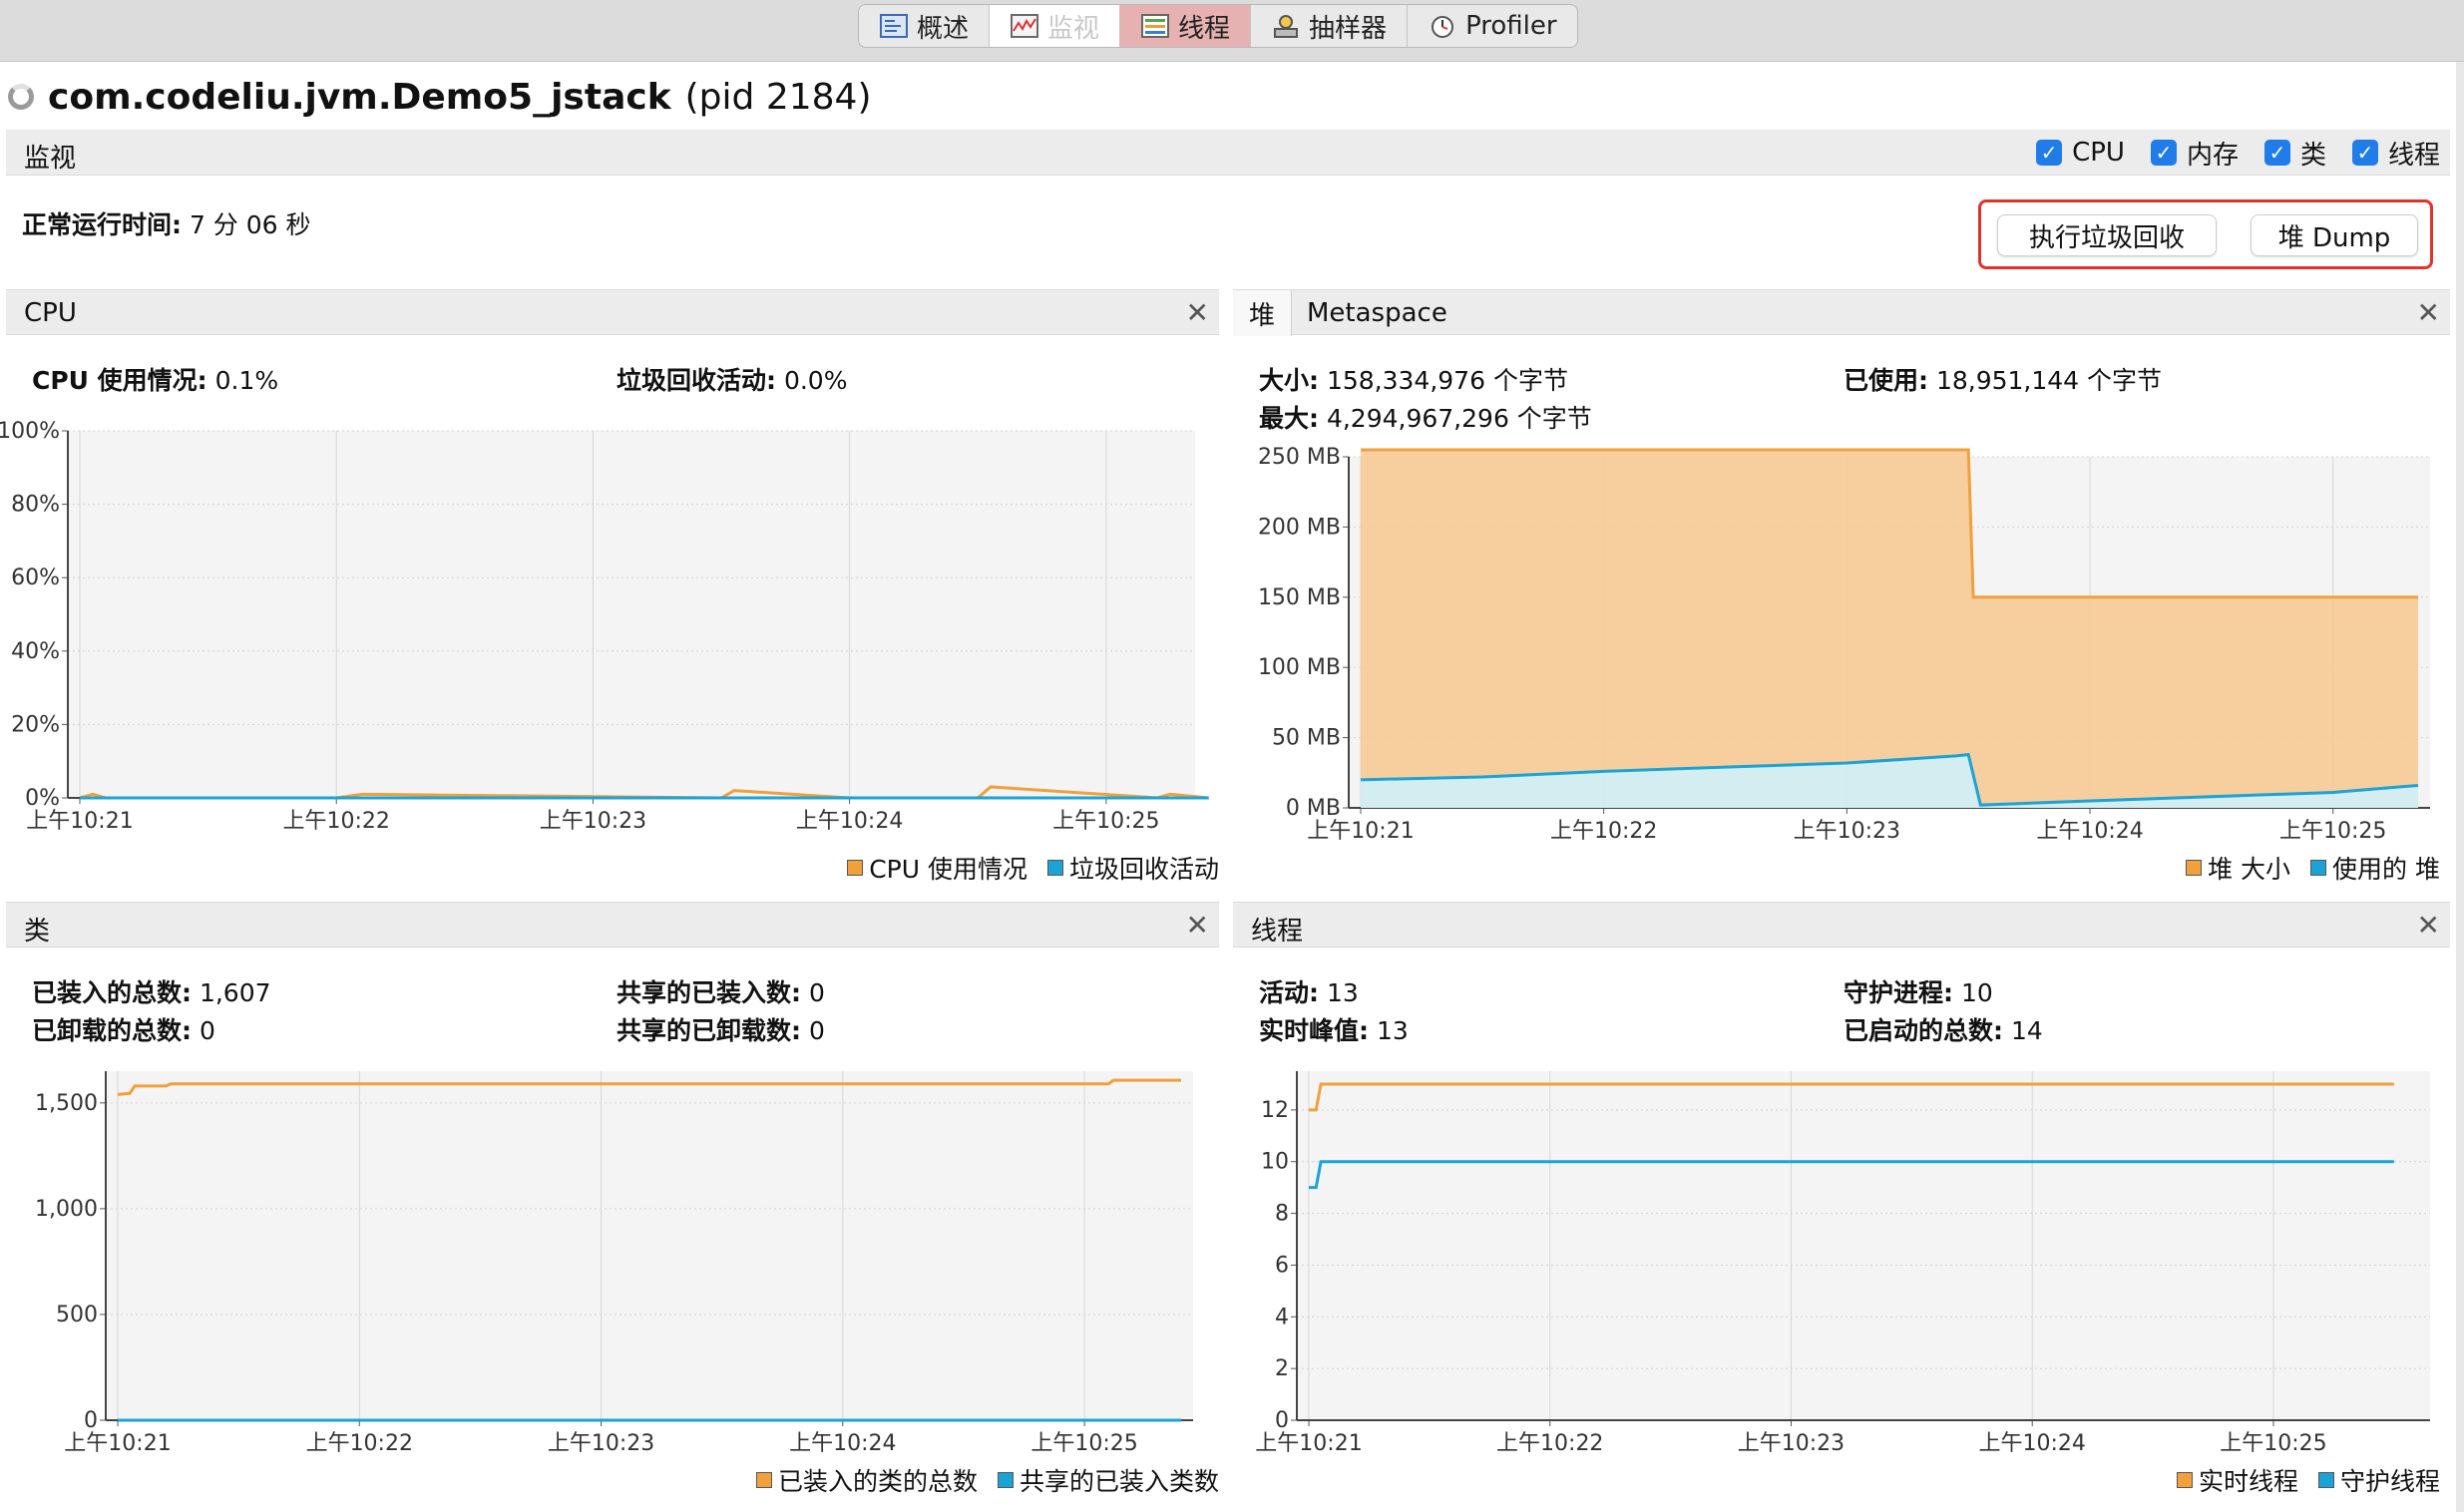  What do you see at coordinates (1392, 1030) in the screenshot?
I see `peak-threads-value: 13` at bounding box center [1392, 1030].